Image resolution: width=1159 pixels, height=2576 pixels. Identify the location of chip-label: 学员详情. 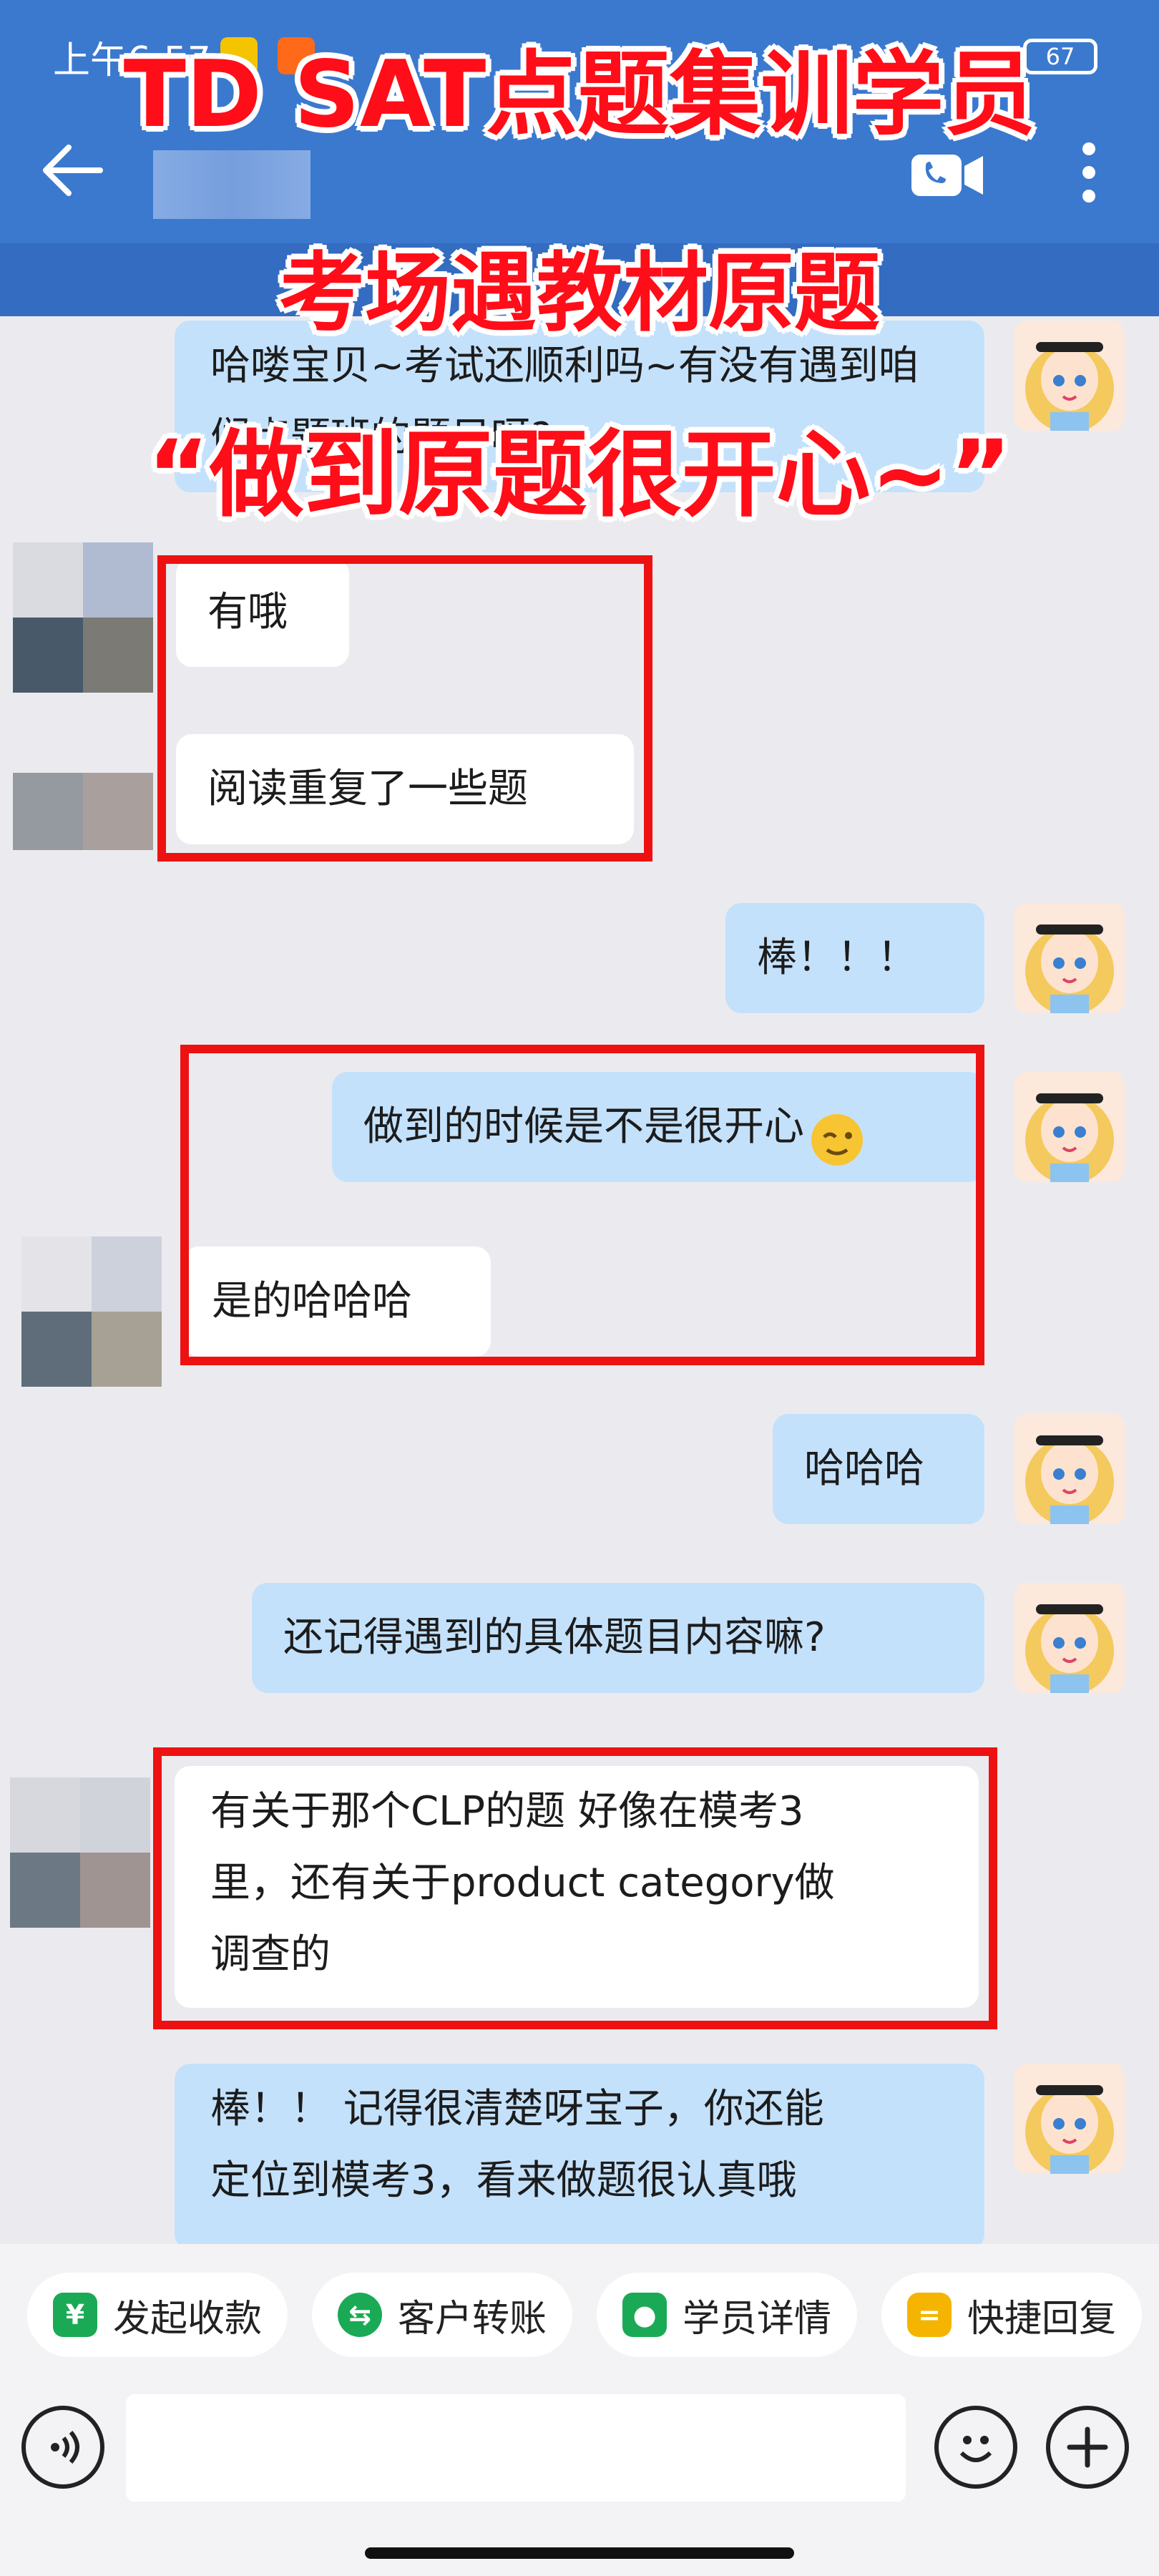
(757, 2319).